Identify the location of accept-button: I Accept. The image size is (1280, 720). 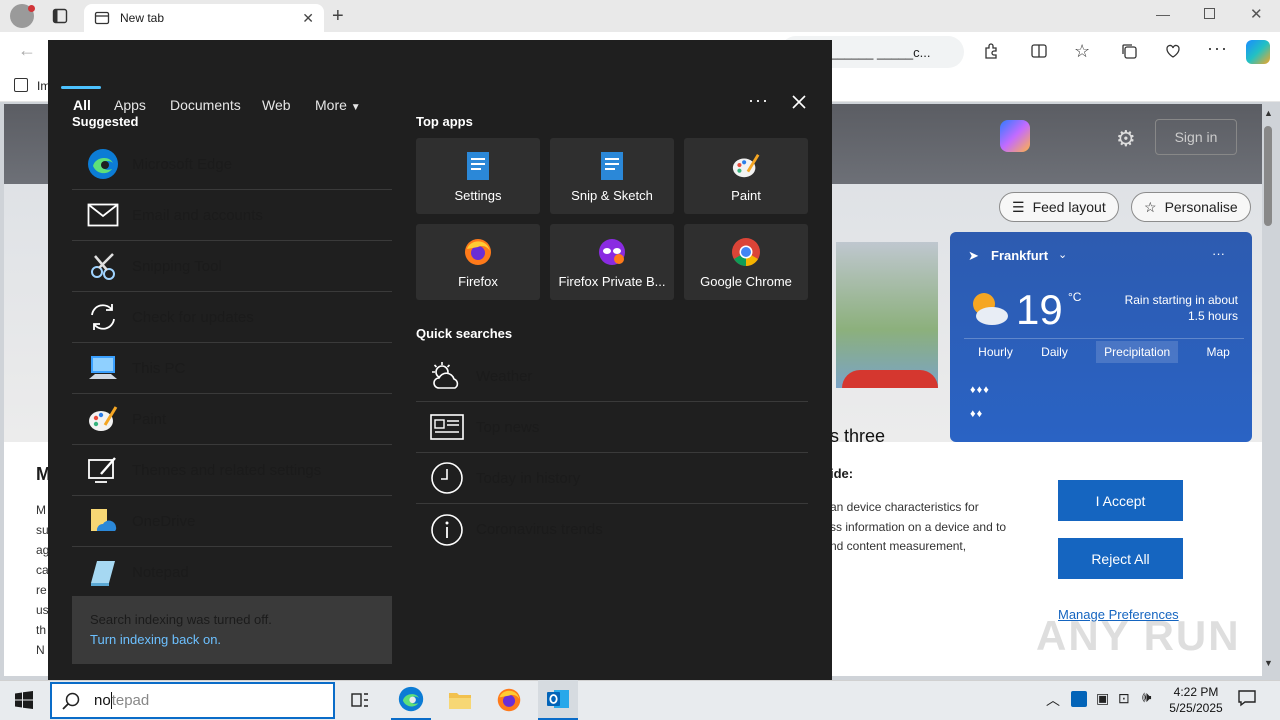
(1120, 500).